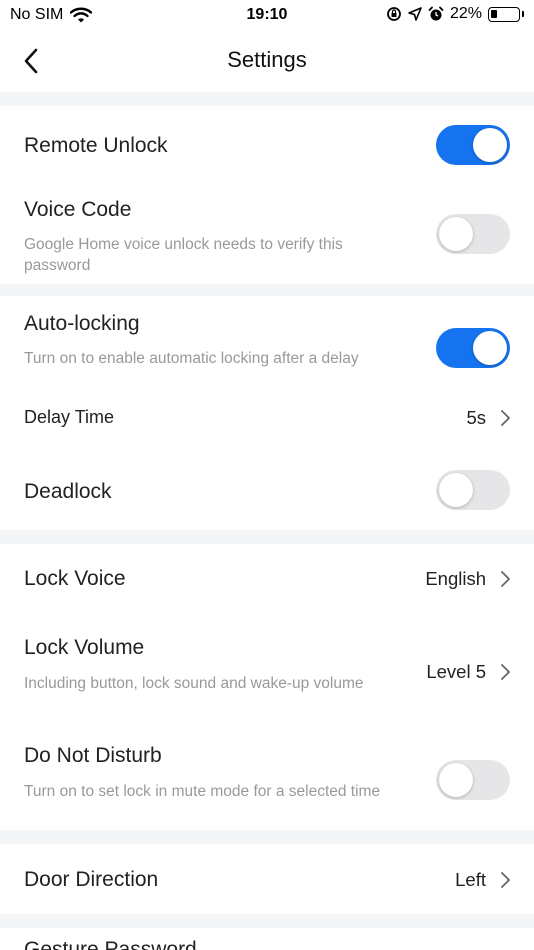 This screenshot has width=534, height=950. I want to click on lock-volume-label: Lock Volume, so click(84, 647).